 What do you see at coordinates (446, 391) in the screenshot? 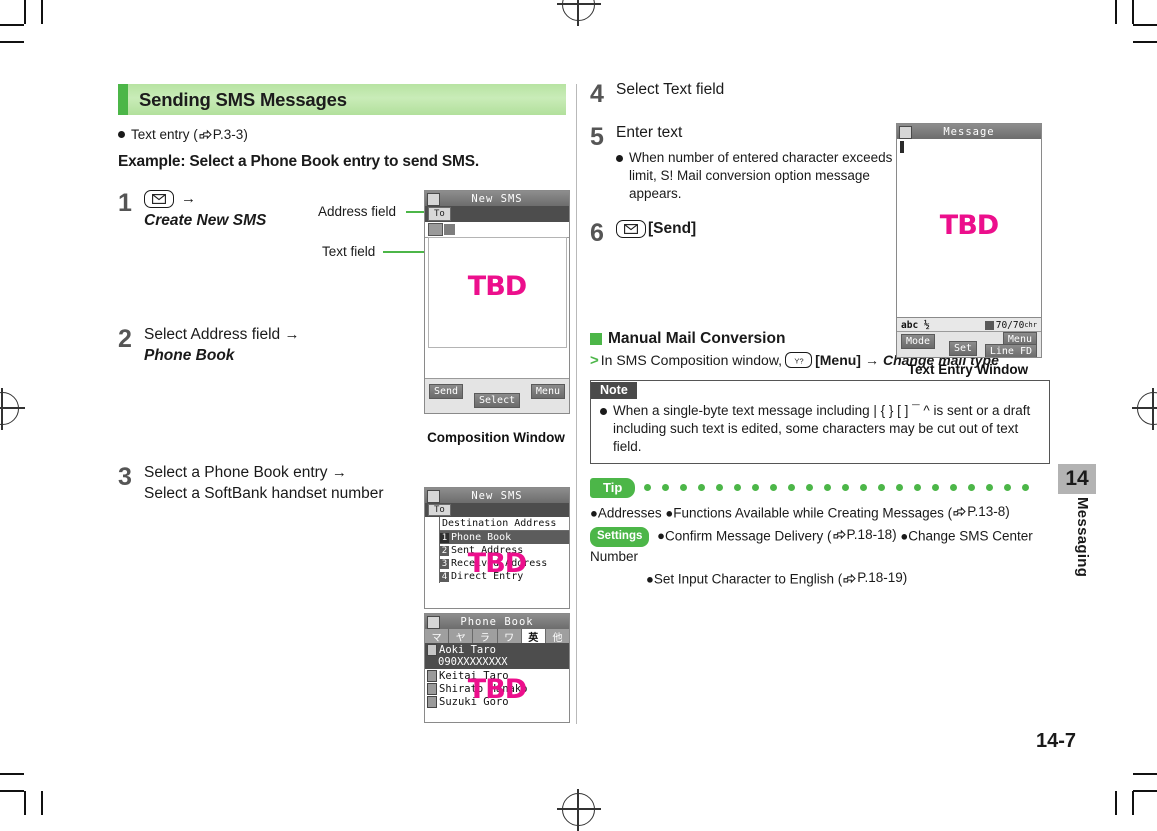
I see `softkey-send: Send` at bounding box center [446, 391].